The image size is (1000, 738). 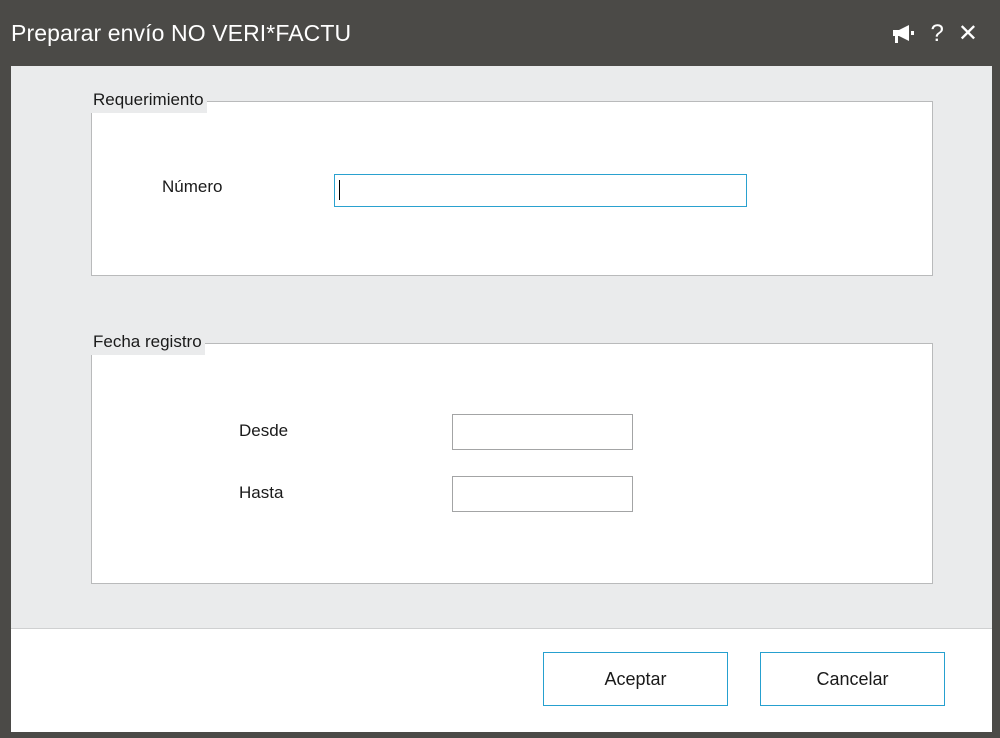 What do you see at coordinates (264, 430) in the screenshot?
I see `desde-label: Desde` at bounding box center [264, 430].